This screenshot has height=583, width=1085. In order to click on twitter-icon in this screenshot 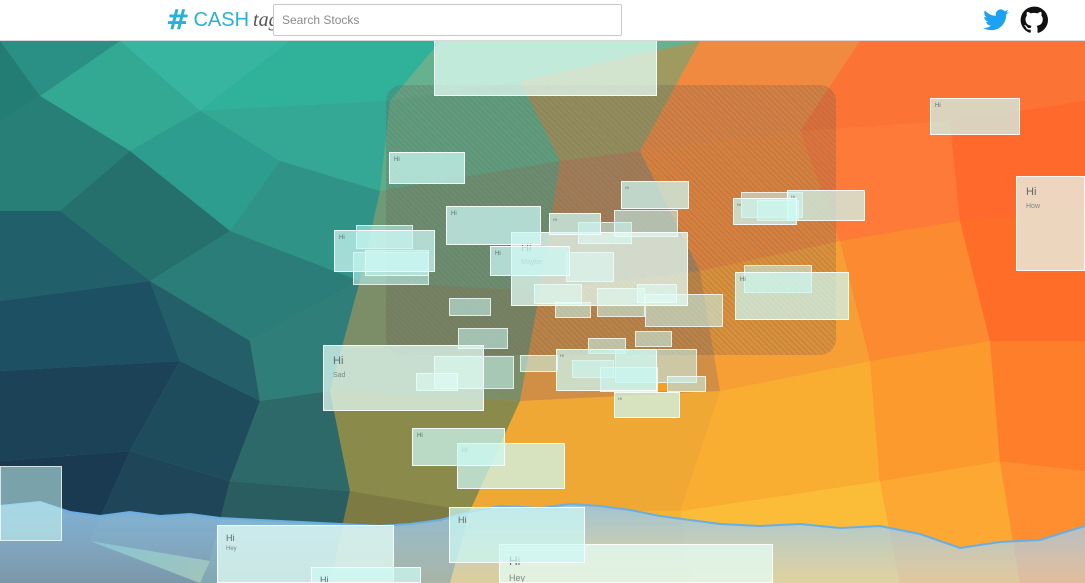, I will do `click(996, 20)`.